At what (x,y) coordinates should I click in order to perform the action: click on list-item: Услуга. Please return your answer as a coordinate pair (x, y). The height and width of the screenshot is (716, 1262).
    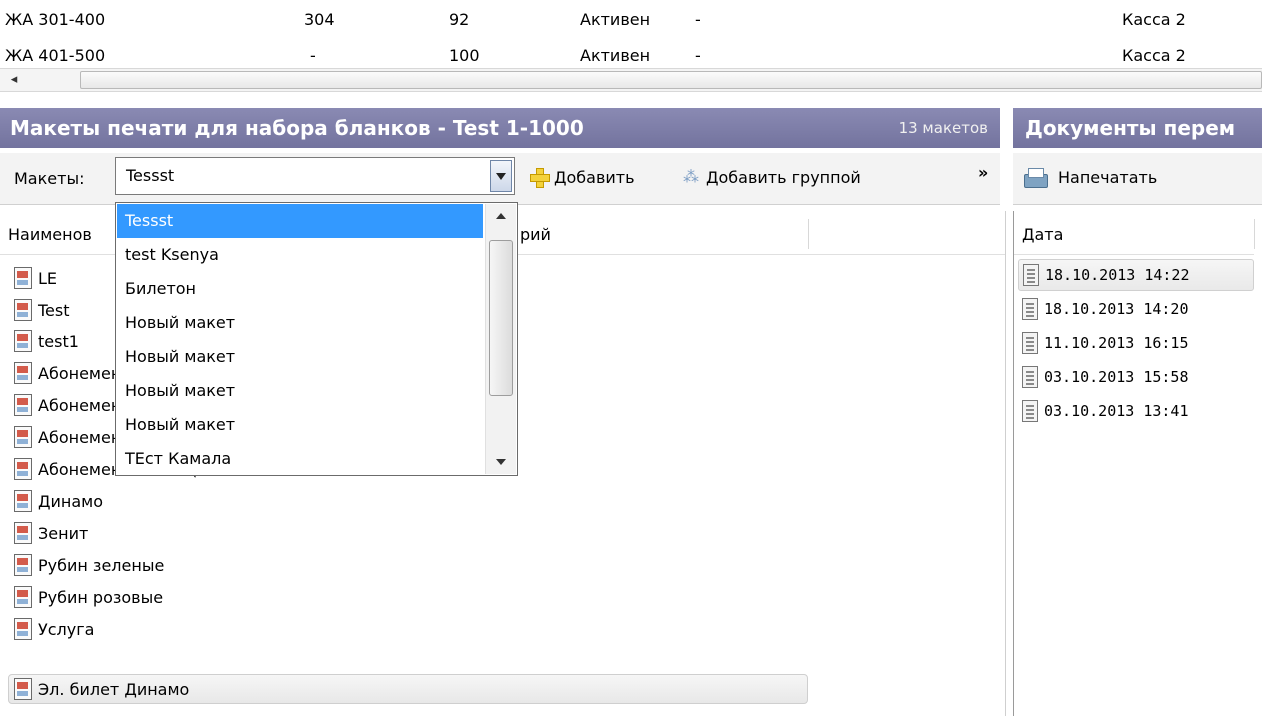
    Looking at the image, I should click on (54, 629).